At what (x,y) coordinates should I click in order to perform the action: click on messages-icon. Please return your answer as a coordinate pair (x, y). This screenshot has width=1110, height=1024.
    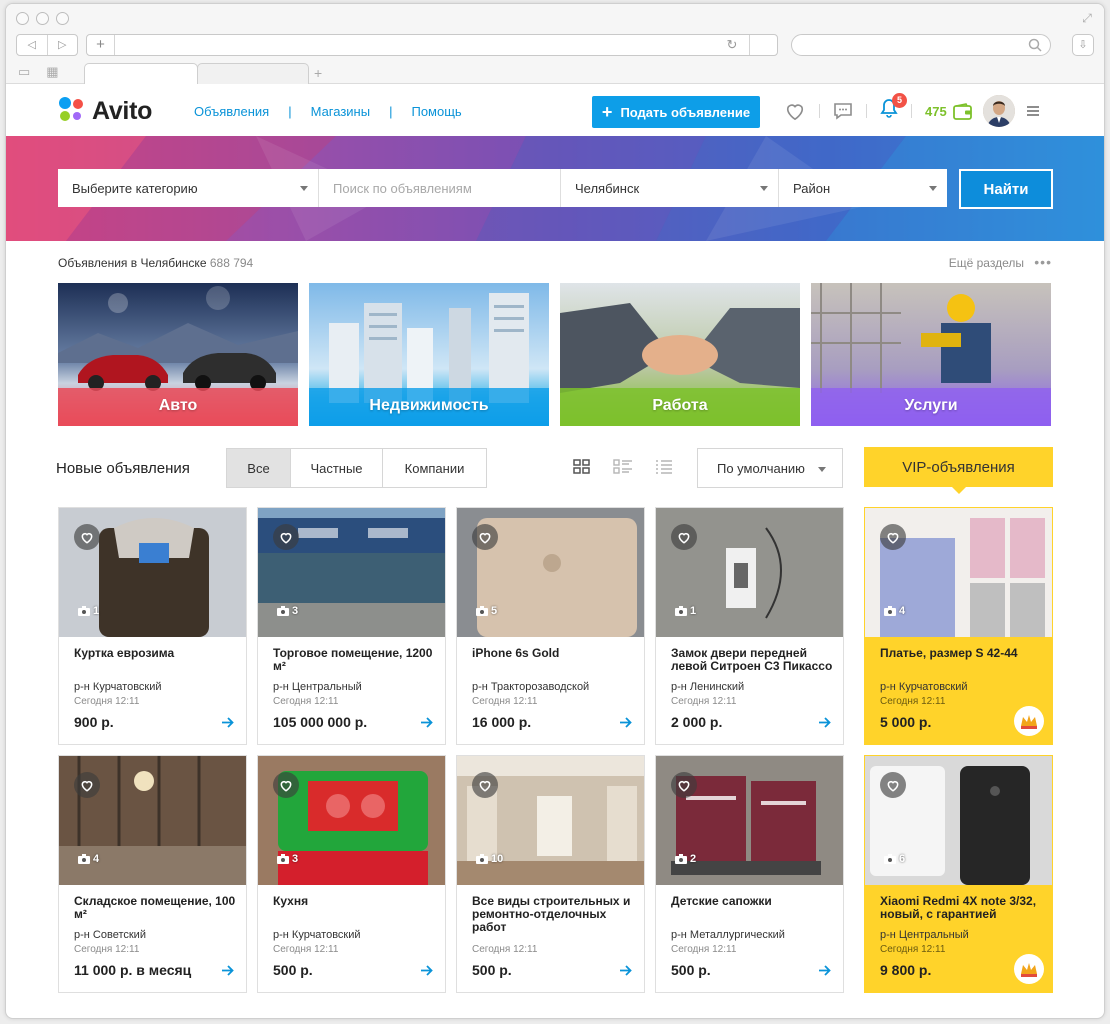
    Looking at the image, I should click on (843, 111).